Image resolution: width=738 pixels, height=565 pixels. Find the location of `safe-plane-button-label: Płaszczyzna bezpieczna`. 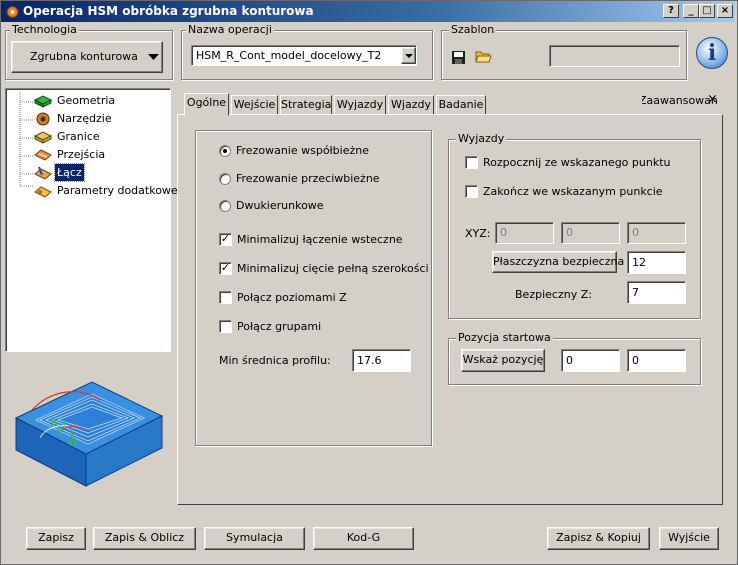

safe-plane-button-label: Płaszczyzna bezpieczna is located at coordinates (559, 261).